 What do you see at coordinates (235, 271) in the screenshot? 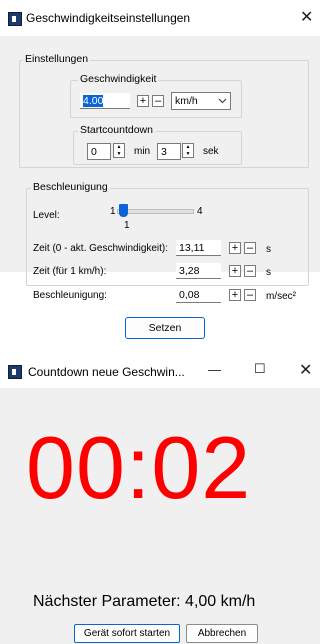
I see `zeit-kmh-plus-button: +` at bounding box center [235, 271].